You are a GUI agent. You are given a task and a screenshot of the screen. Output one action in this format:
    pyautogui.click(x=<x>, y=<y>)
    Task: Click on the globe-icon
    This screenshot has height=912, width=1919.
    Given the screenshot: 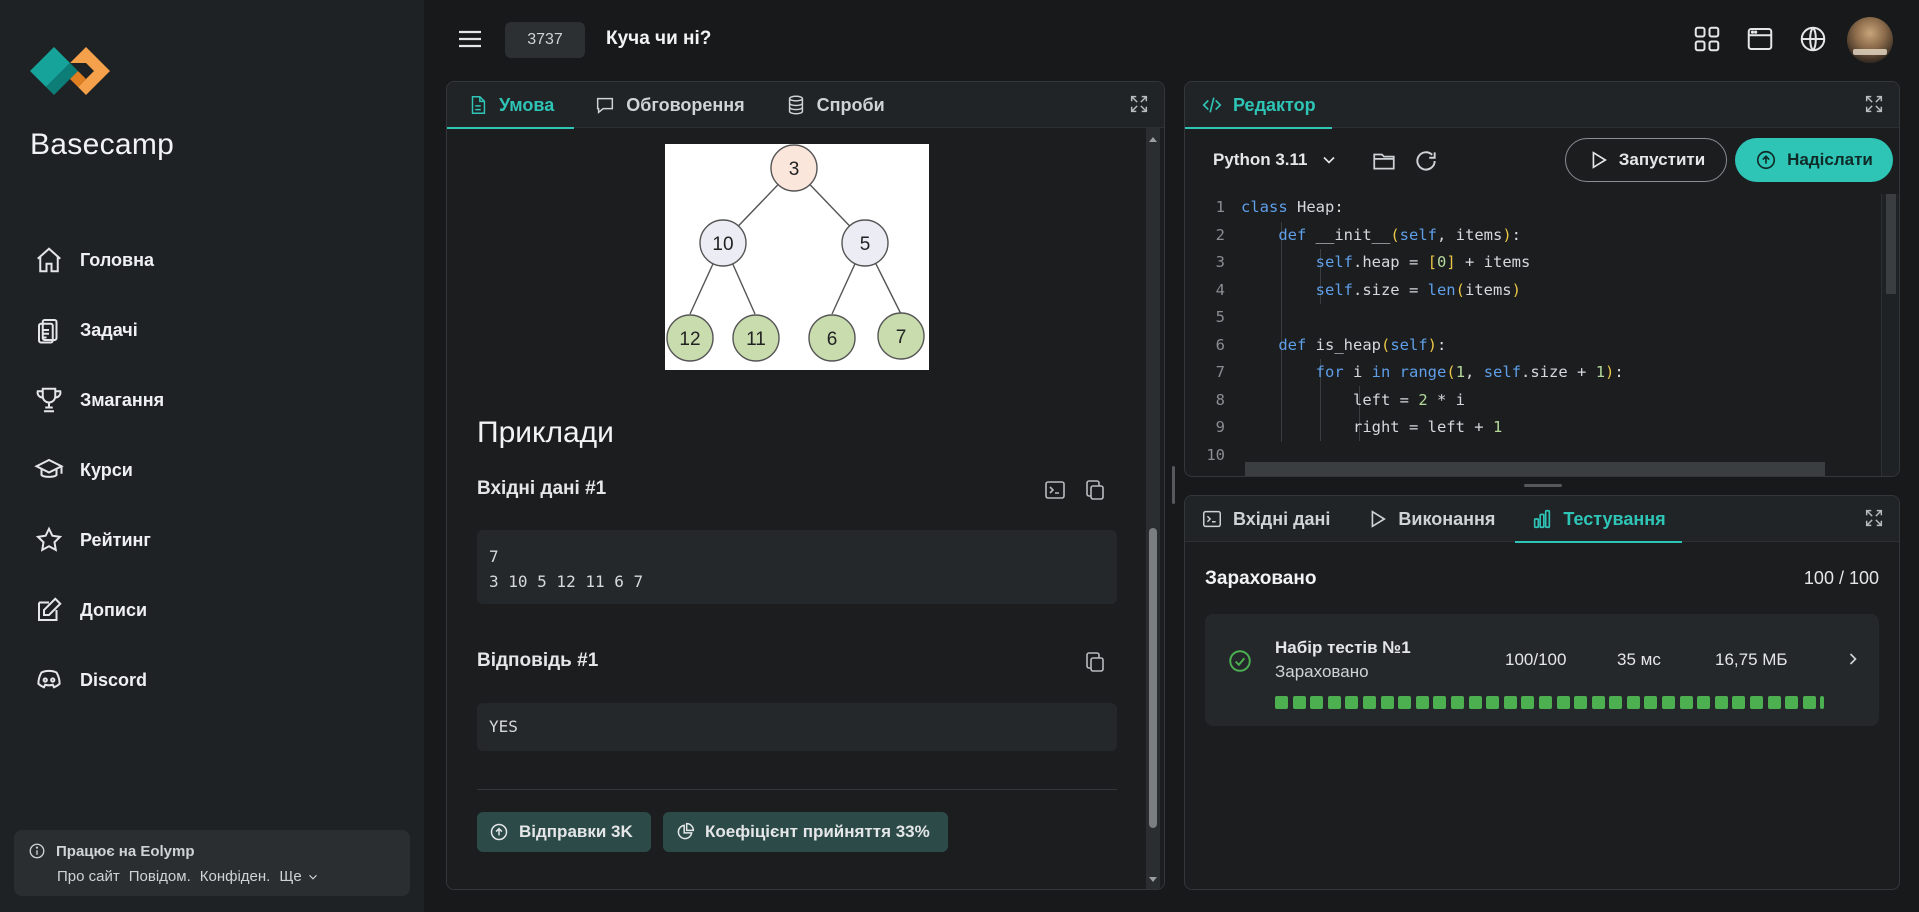 What is the action you would take?
    pyautogui.click(x=1813, y=39)
    